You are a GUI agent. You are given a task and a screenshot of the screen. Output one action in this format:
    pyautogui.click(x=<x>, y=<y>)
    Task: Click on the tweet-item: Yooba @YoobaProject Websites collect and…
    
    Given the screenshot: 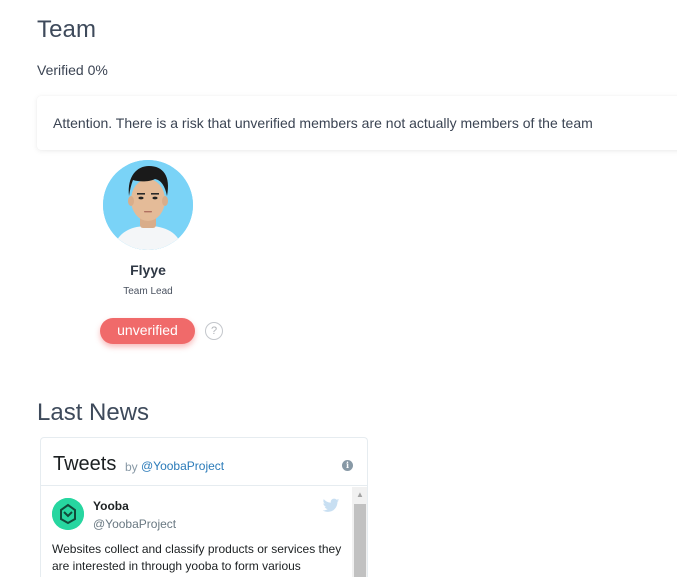 What is the action you would take?
    pyautogui.click(x=196, y=532)
    